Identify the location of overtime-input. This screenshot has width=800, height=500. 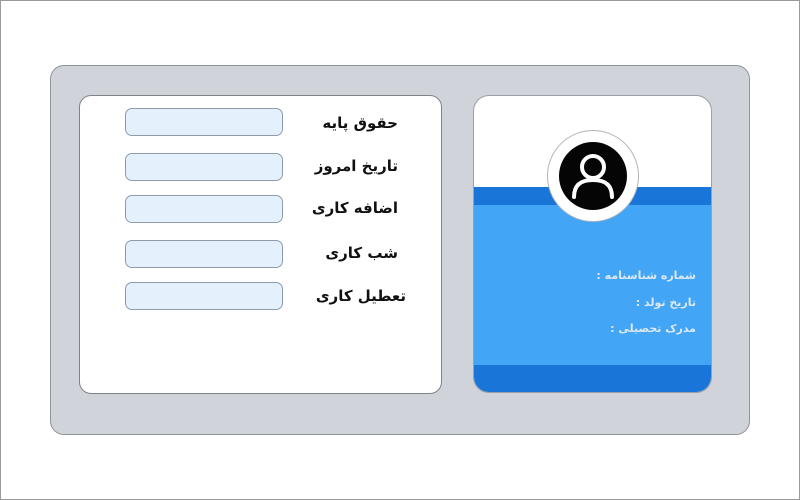
(204, 209).